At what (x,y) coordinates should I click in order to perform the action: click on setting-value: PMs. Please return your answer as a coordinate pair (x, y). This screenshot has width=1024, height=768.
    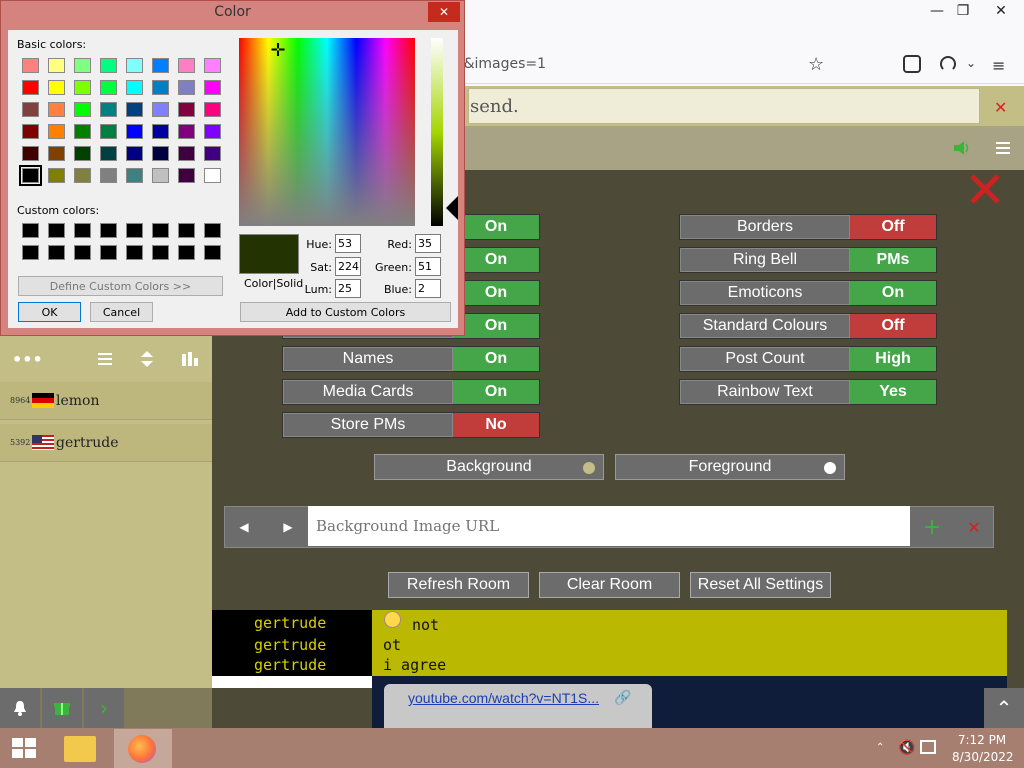
    Looking at the image, I should click on (893, 260).